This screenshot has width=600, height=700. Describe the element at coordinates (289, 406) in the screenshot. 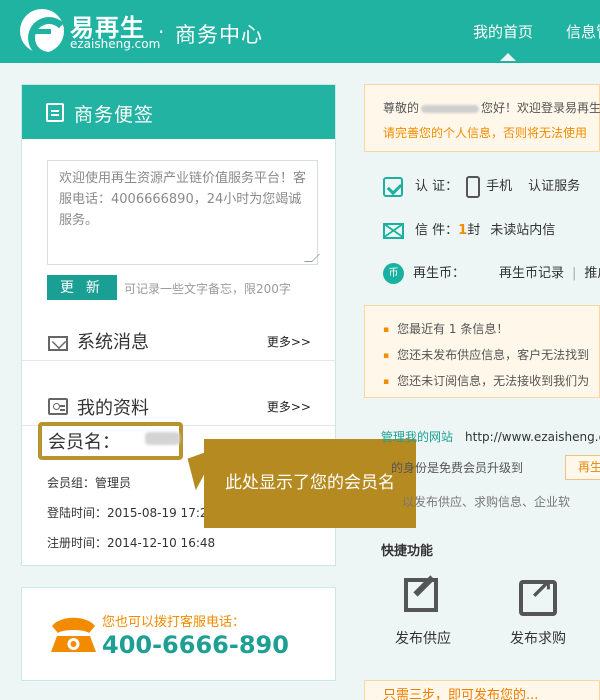

I see `profile-more-link: 更多>>` at that location.